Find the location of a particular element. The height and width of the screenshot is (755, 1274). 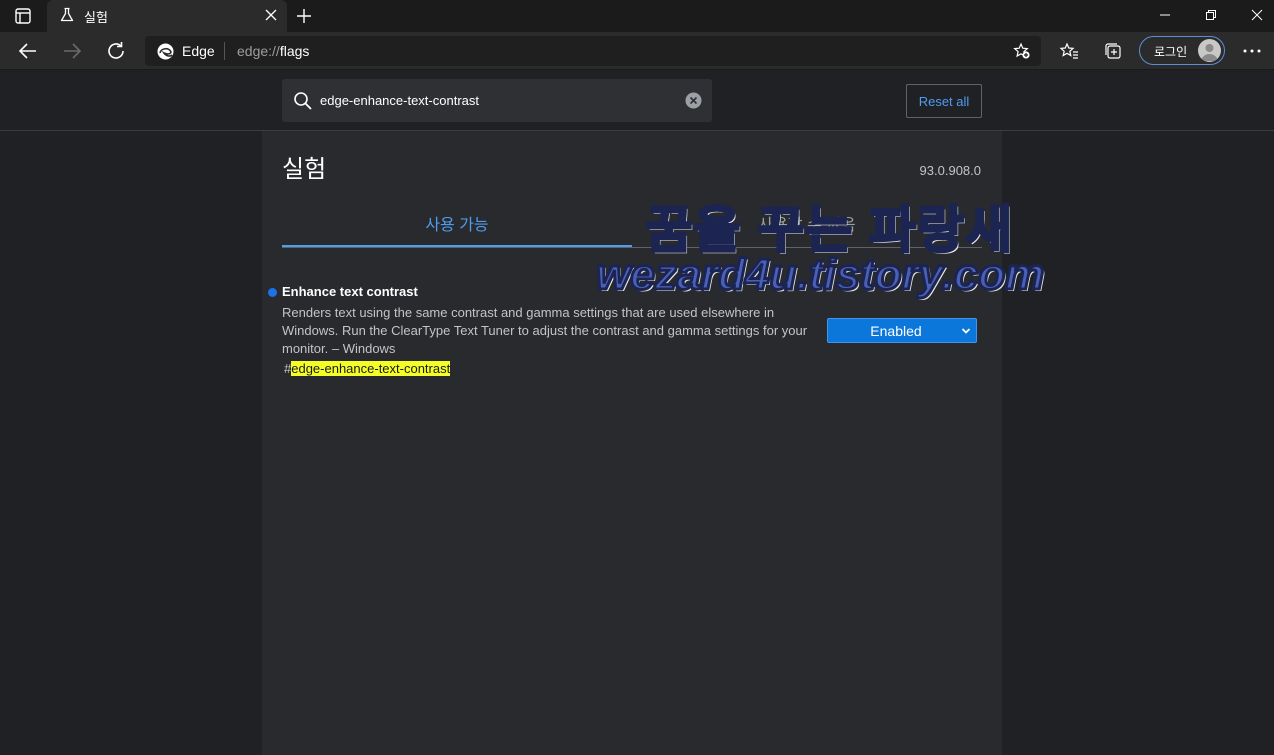

experiment-state-select: Enabled is located at coordinates (902, 330).